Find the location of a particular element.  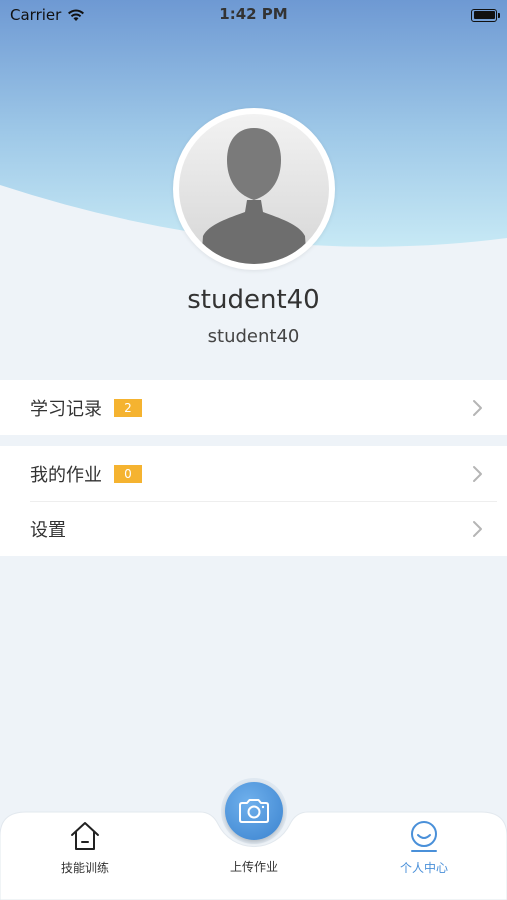

avatar is located at coordinates (254, 189).